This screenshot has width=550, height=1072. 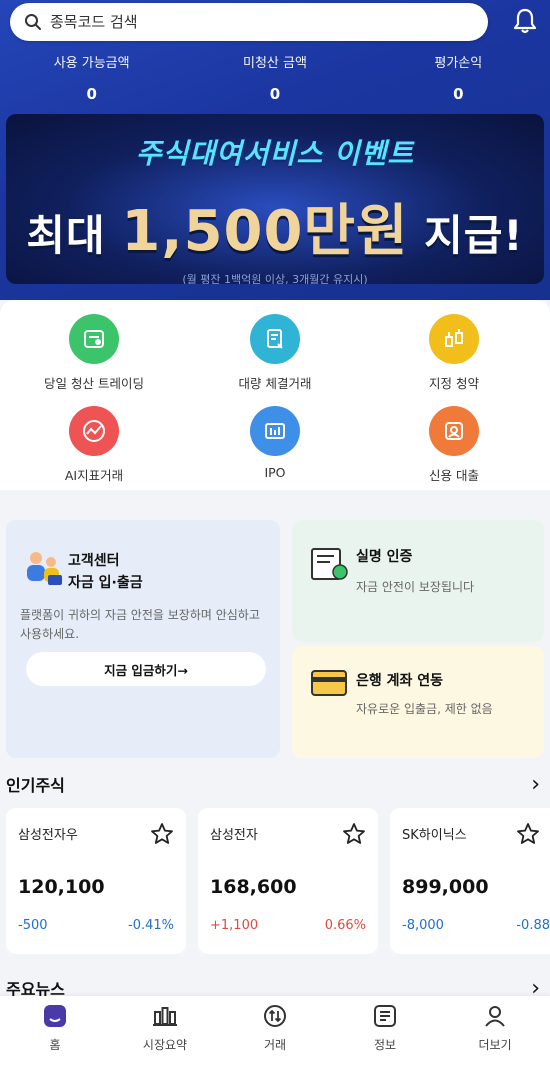 What do you see at coordinates (454, 383) in the screenshot?
I see `quick-item-label: 지정 청약` at bounding box center [454, 383].